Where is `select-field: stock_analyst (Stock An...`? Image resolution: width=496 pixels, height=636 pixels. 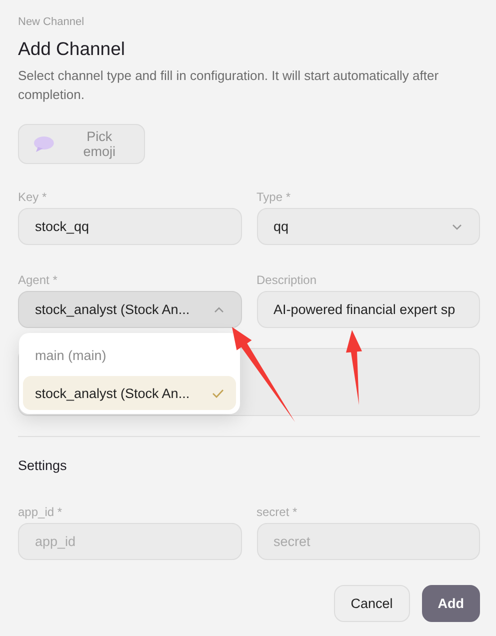
select-field: stock_analyst (Stock An... is located at coordinates (130, 309).